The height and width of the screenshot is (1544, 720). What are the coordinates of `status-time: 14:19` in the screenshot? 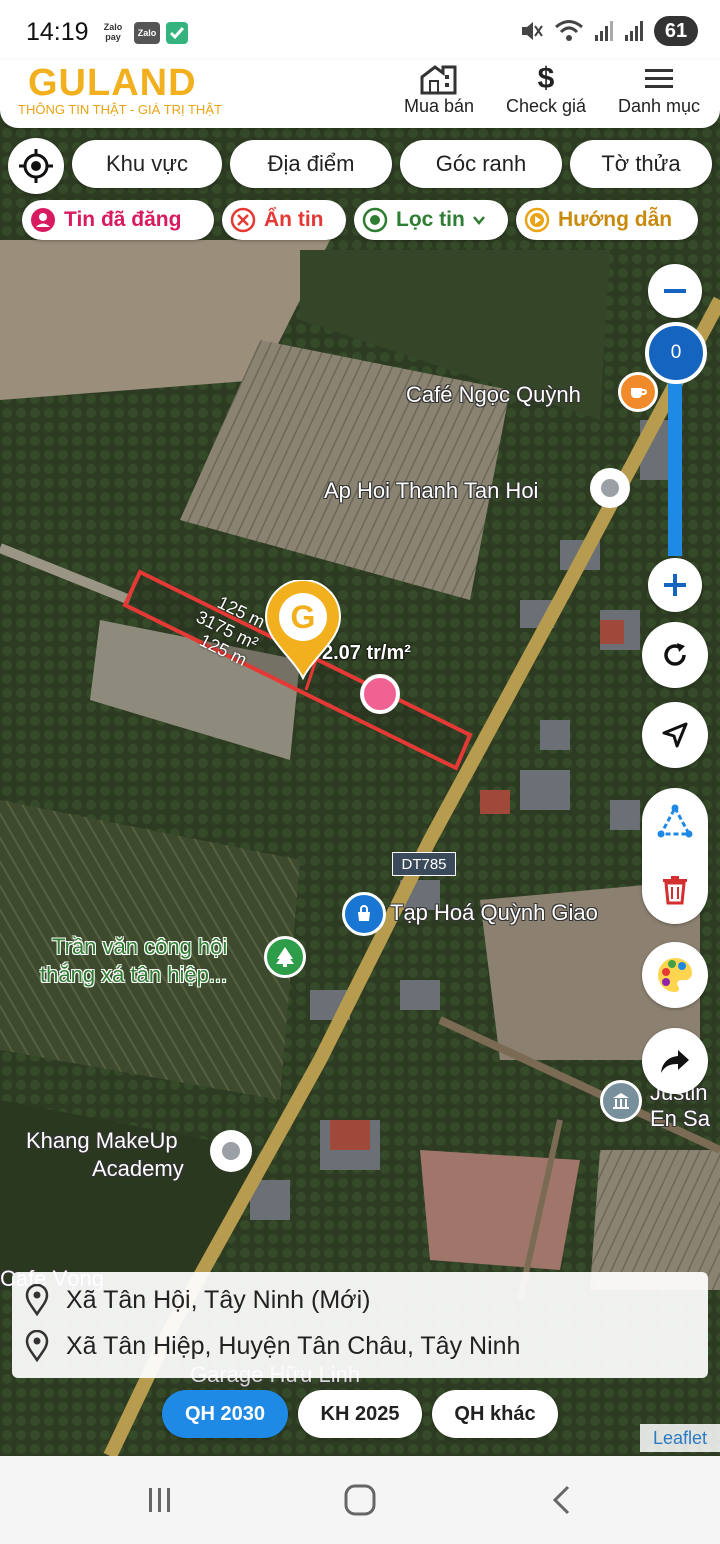 It's located at (57, 32).